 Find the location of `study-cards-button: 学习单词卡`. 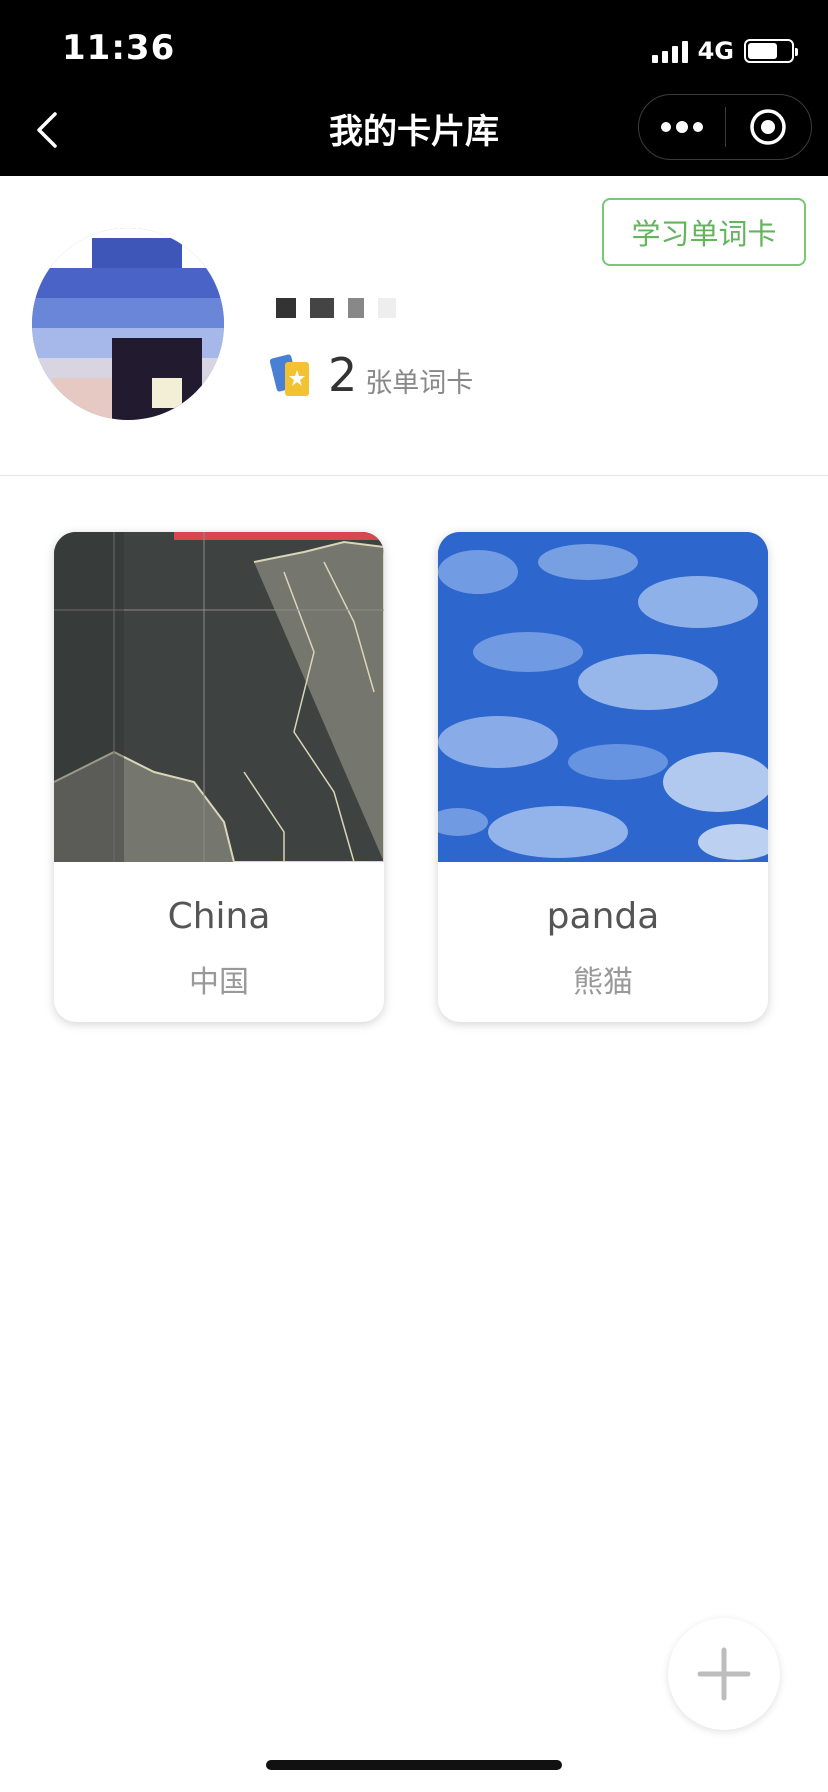

study-cards-button: 学习单词卡 is located at coordinates (704, 232).